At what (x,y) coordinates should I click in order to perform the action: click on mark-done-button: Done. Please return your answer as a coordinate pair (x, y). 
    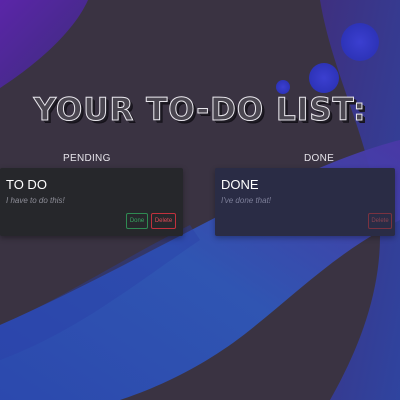
    Looking at the image, I should click on (137, 221).